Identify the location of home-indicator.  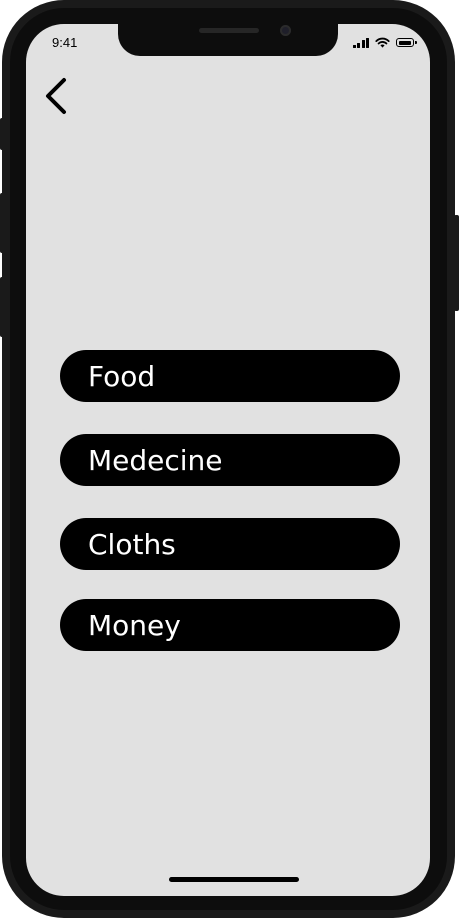
(234, 879).